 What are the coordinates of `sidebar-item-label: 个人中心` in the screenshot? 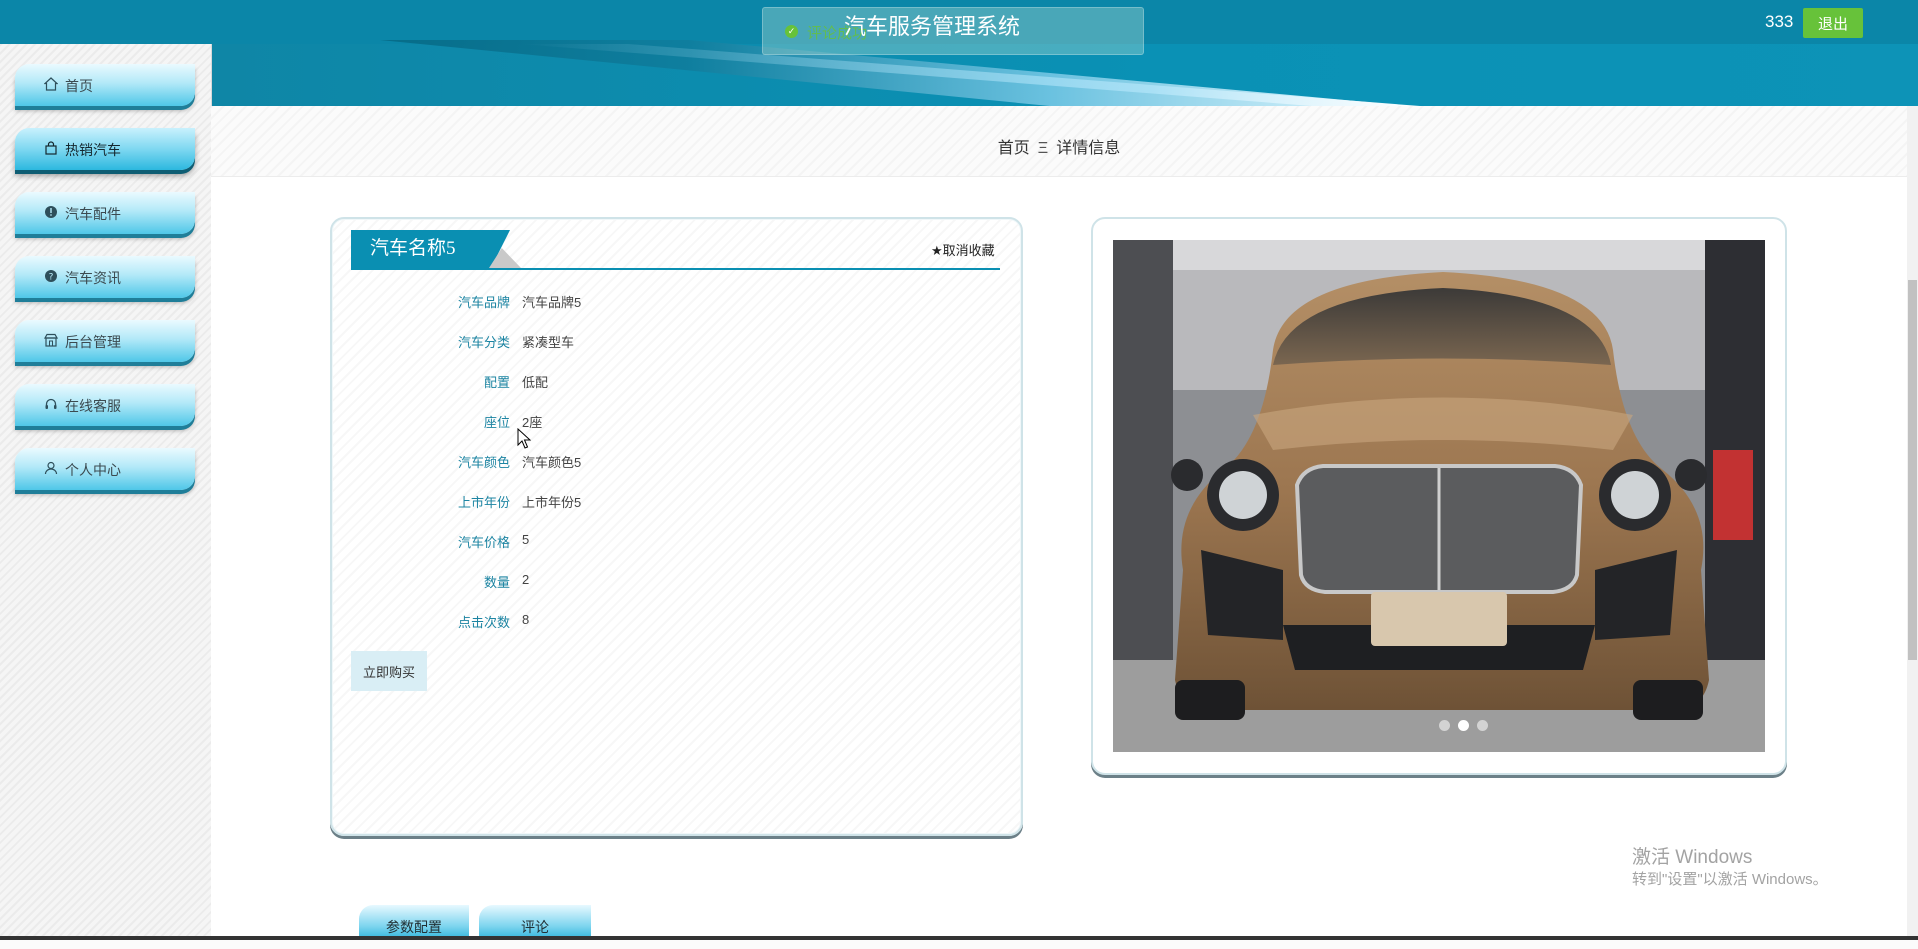 It's located at (93, 470).